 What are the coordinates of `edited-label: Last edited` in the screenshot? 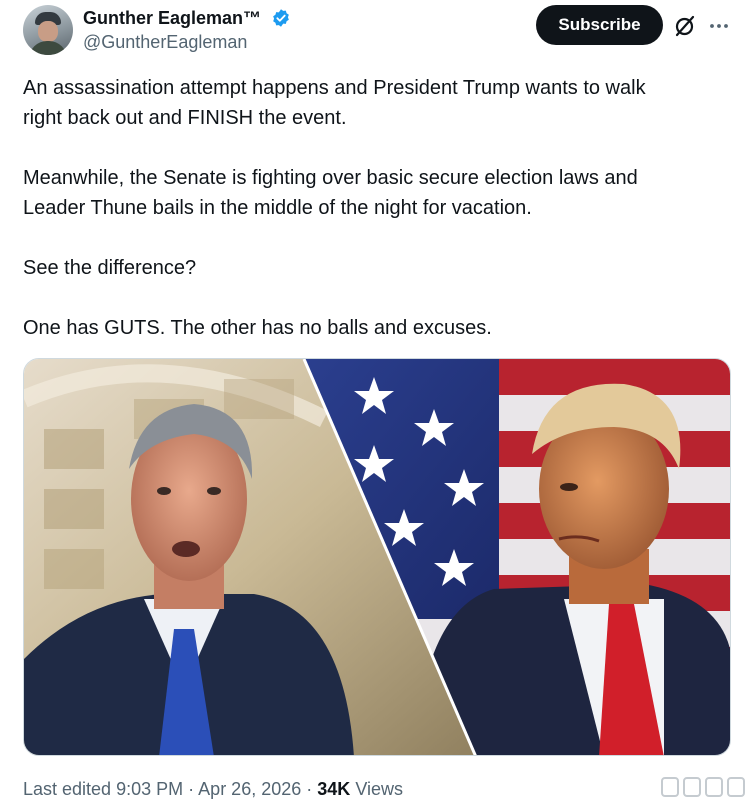 It's located at (67, 789).